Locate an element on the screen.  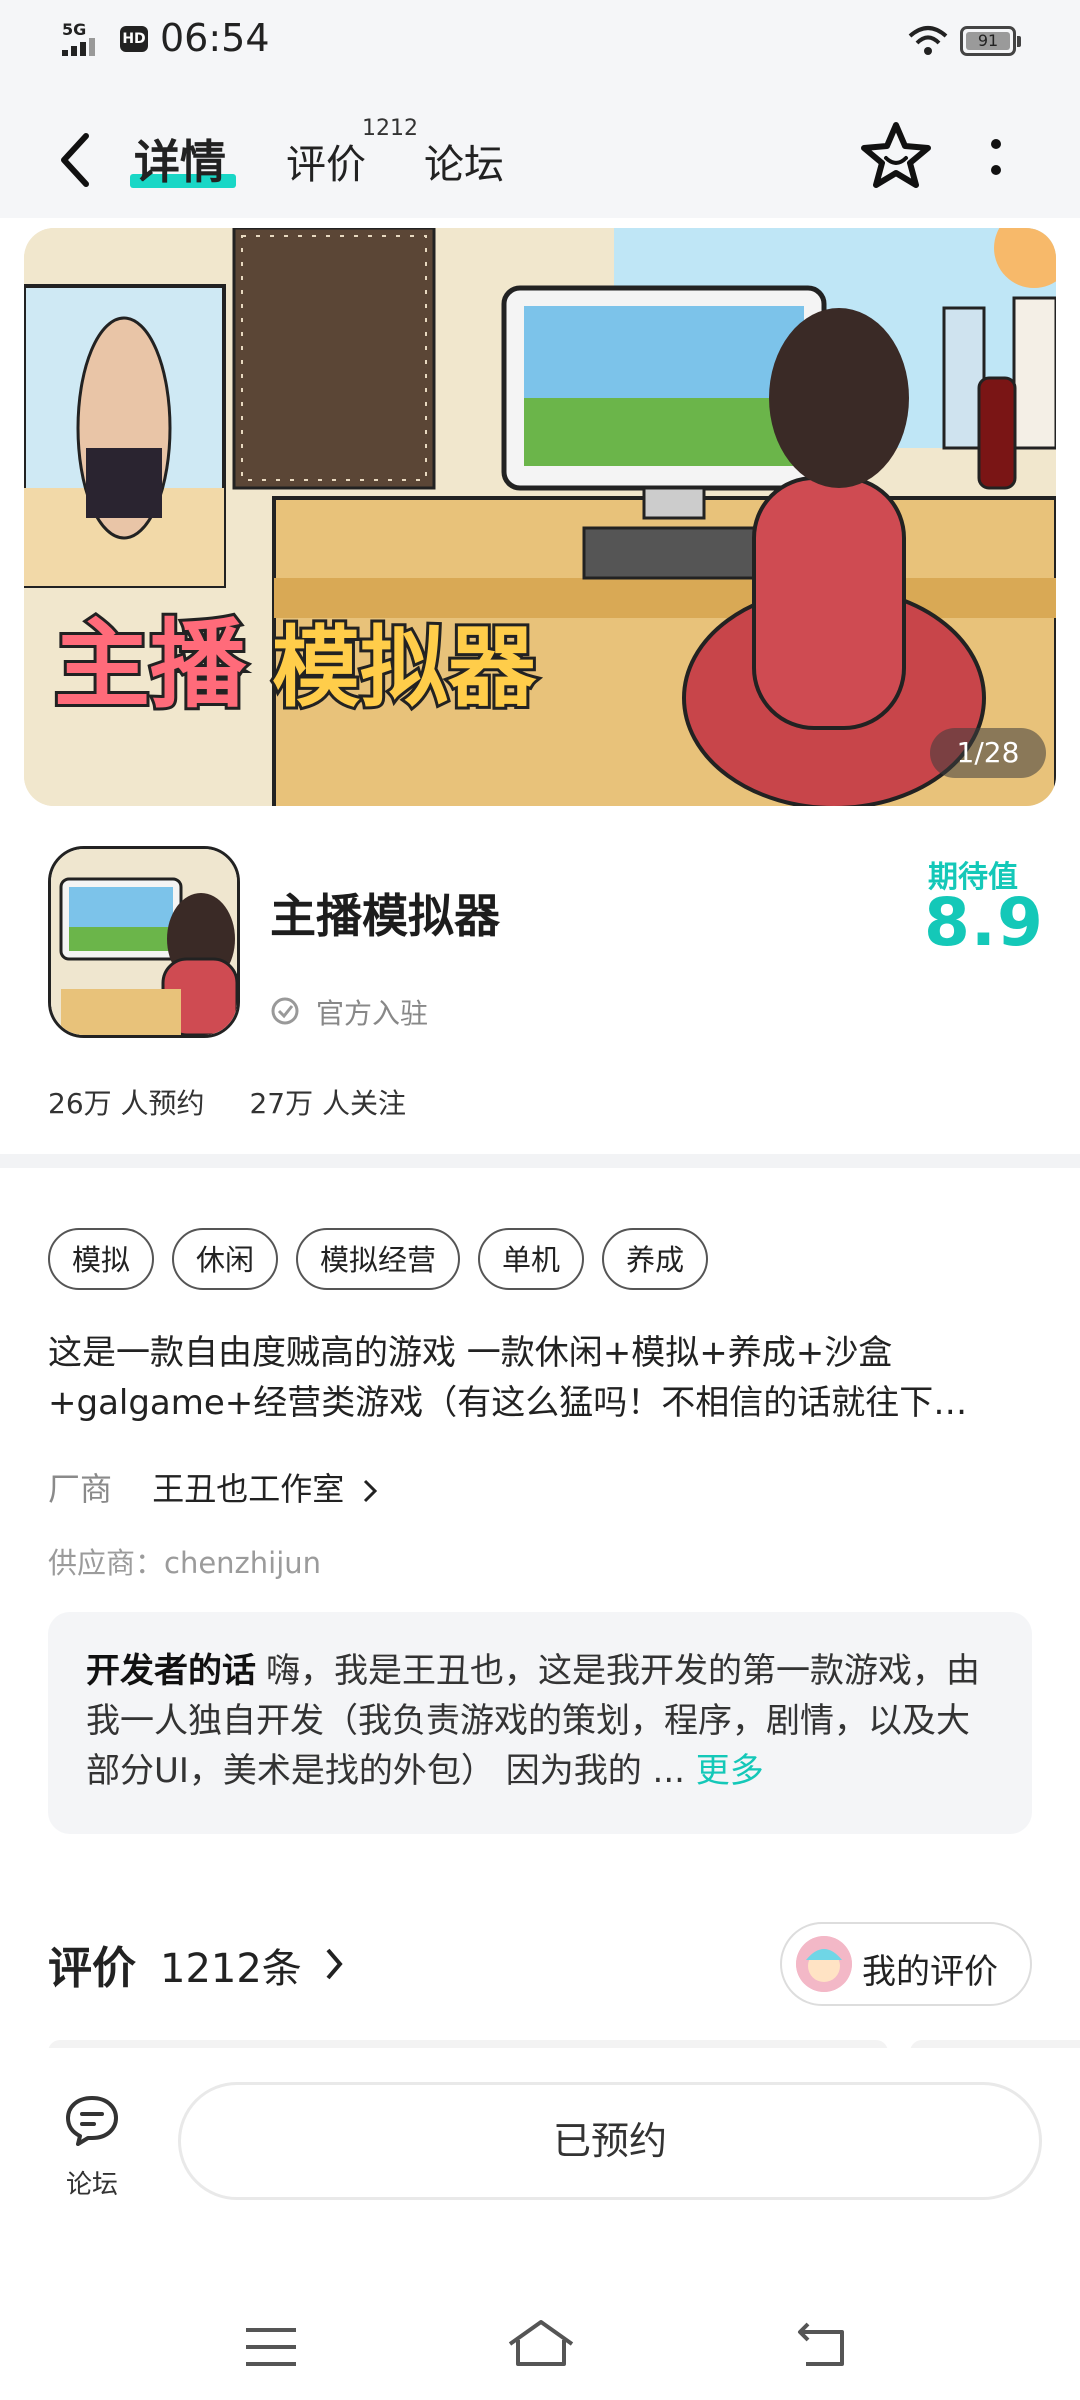
tag-list: 模拟 休闲 模拟经营 单机 养成 is located at coordinates (378, 1259).